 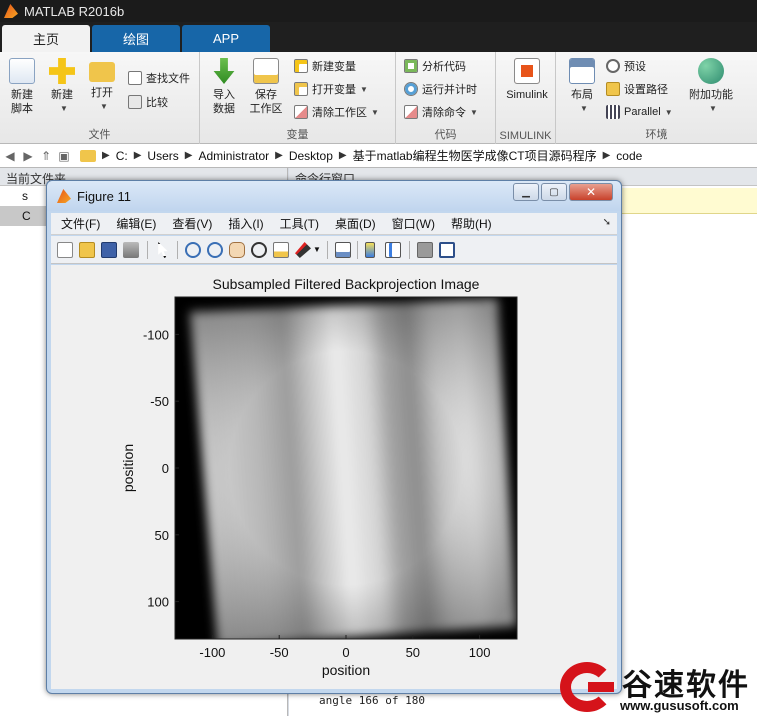 What do you see at coordinates (212, 652) in the screenshot?
I see `x-tick-label: -100` at bounding box center [212, 652].